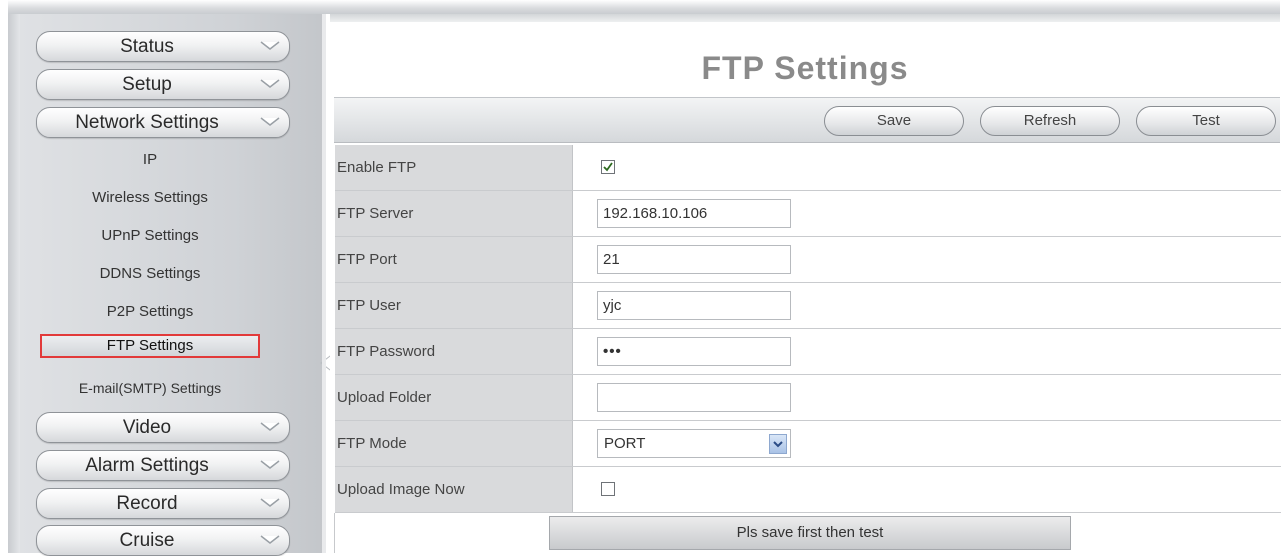  Describe the element at coordinates (808, 214) in the screenshot. I see `row-ftp-server: FTP Server` at that location.